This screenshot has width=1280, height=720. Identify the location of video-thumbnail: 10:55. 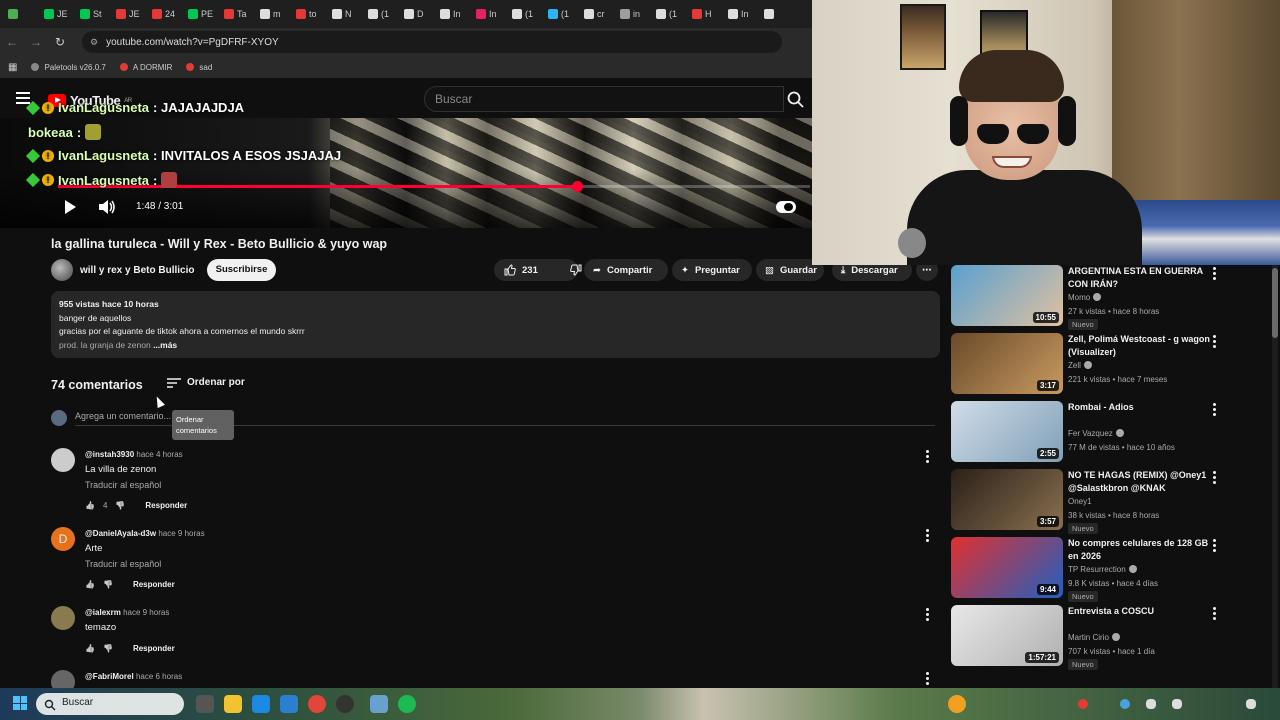
(1007, 295).